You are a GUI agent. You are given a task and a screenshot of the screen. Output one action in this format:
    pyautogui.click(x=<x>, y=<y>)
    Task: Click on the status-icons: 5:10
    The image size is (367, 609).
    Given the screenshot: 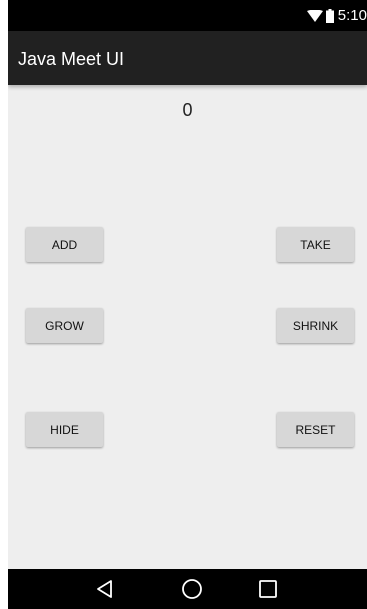 What is the action you would take?
    pyautogui.click(x=336, y=15)
    